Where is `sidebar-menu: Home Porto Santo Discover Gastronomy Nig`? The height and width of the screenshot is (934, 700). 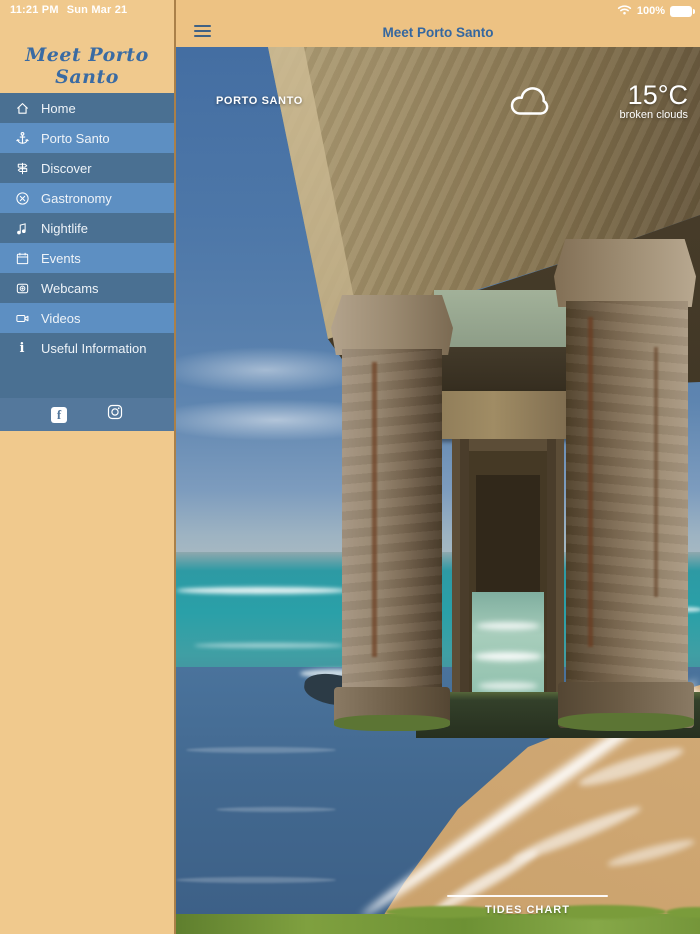 sidebar-menu: Home Porto Santo Discover Gastronomy Nig is located at coordinates (87, 262).